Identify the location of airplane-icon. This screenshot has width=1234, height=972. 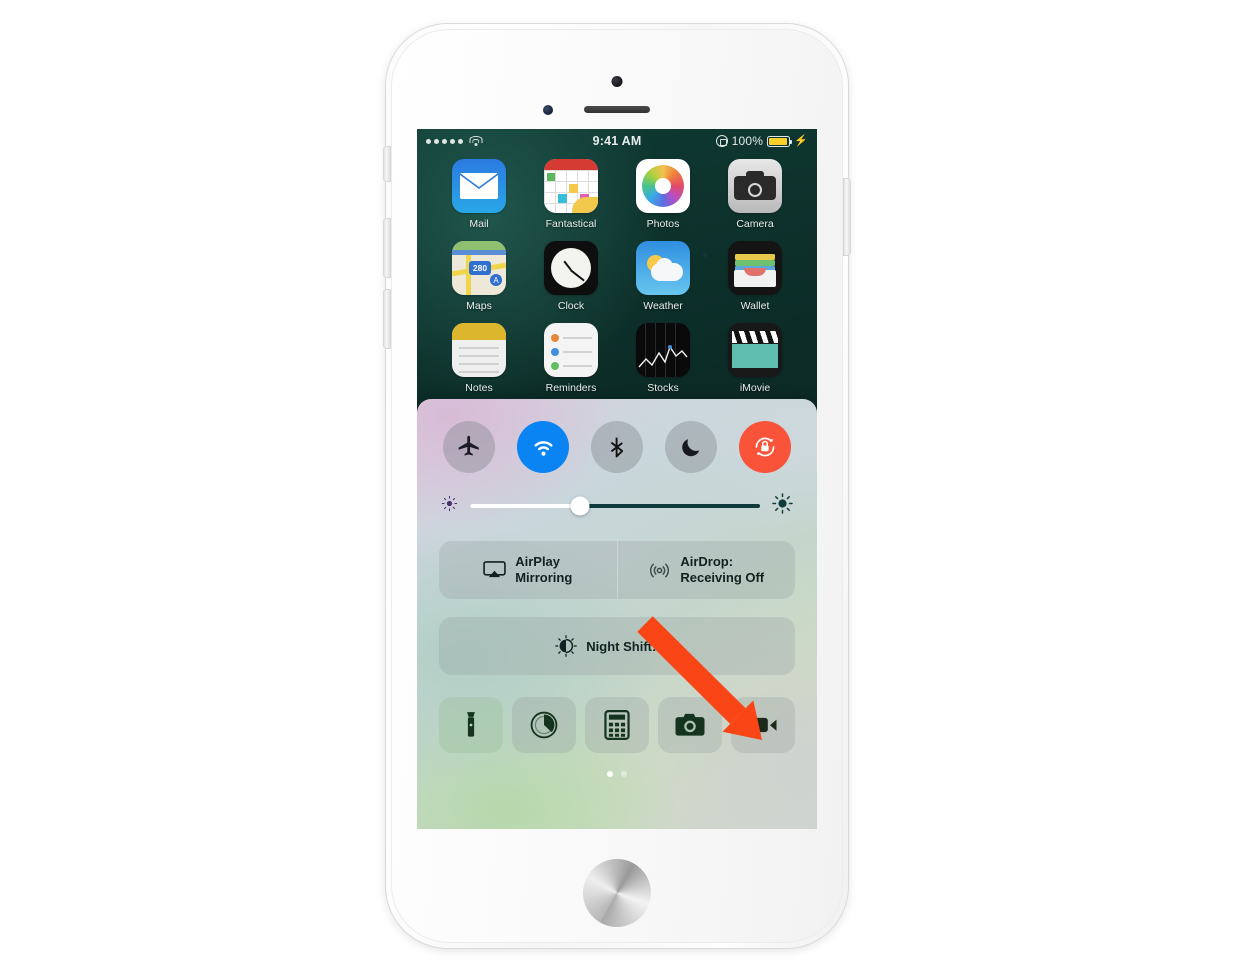
(468, 445).